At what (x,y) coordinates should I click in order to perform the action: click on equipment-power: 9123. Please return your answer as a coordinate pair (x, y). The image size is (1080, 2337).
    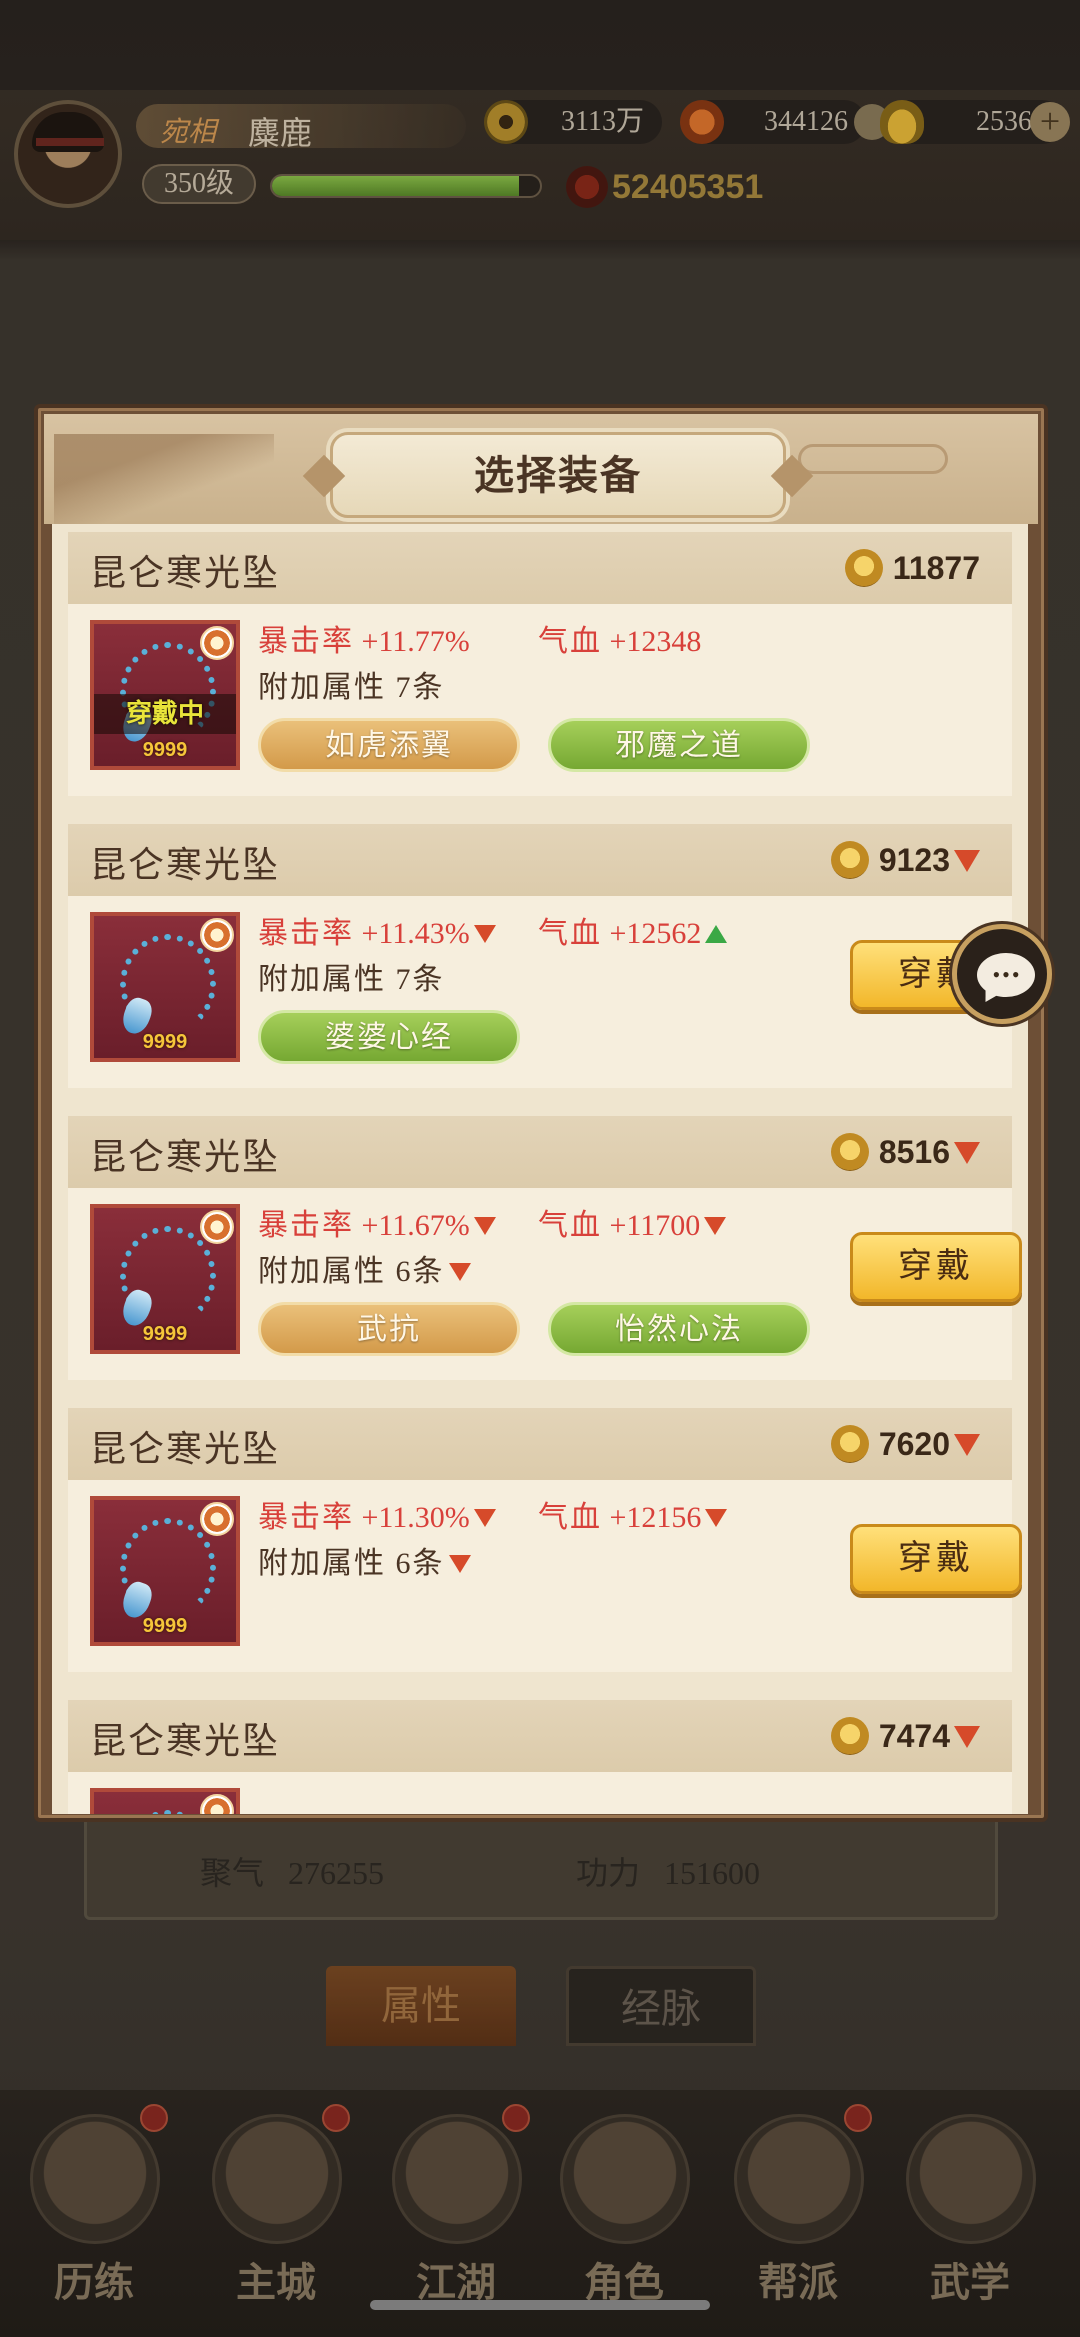
    Looking at the image, I should click on (905, 860).